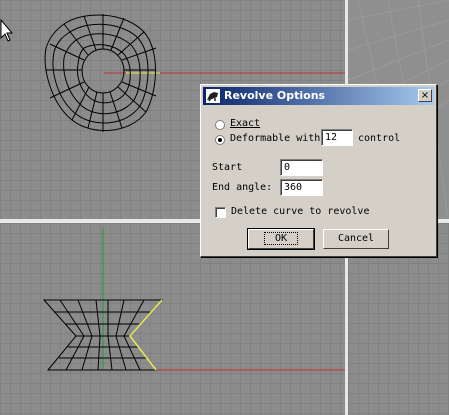 This screenshot has width=449, height=415. Describe the element at coordinates (337, 137) in the screenshot. I see `control-points-input: 12` at that location.